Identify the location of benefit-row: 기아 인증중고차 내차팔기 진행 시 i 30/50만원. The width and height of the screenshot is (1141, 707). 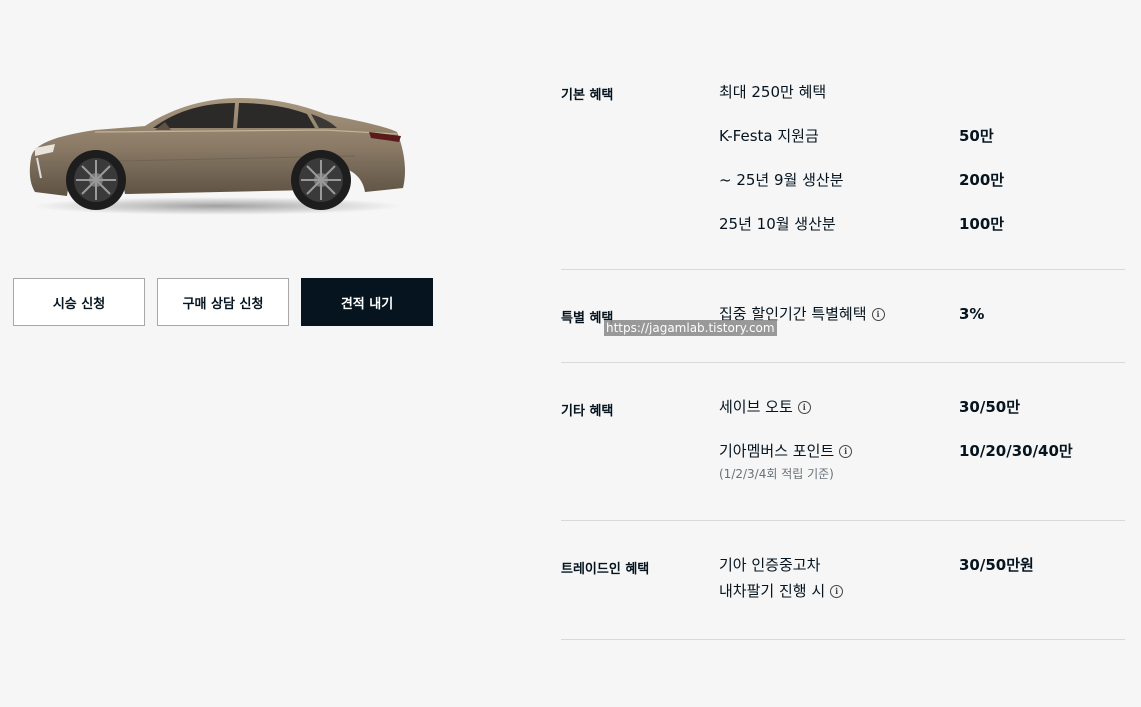
(922, 578).